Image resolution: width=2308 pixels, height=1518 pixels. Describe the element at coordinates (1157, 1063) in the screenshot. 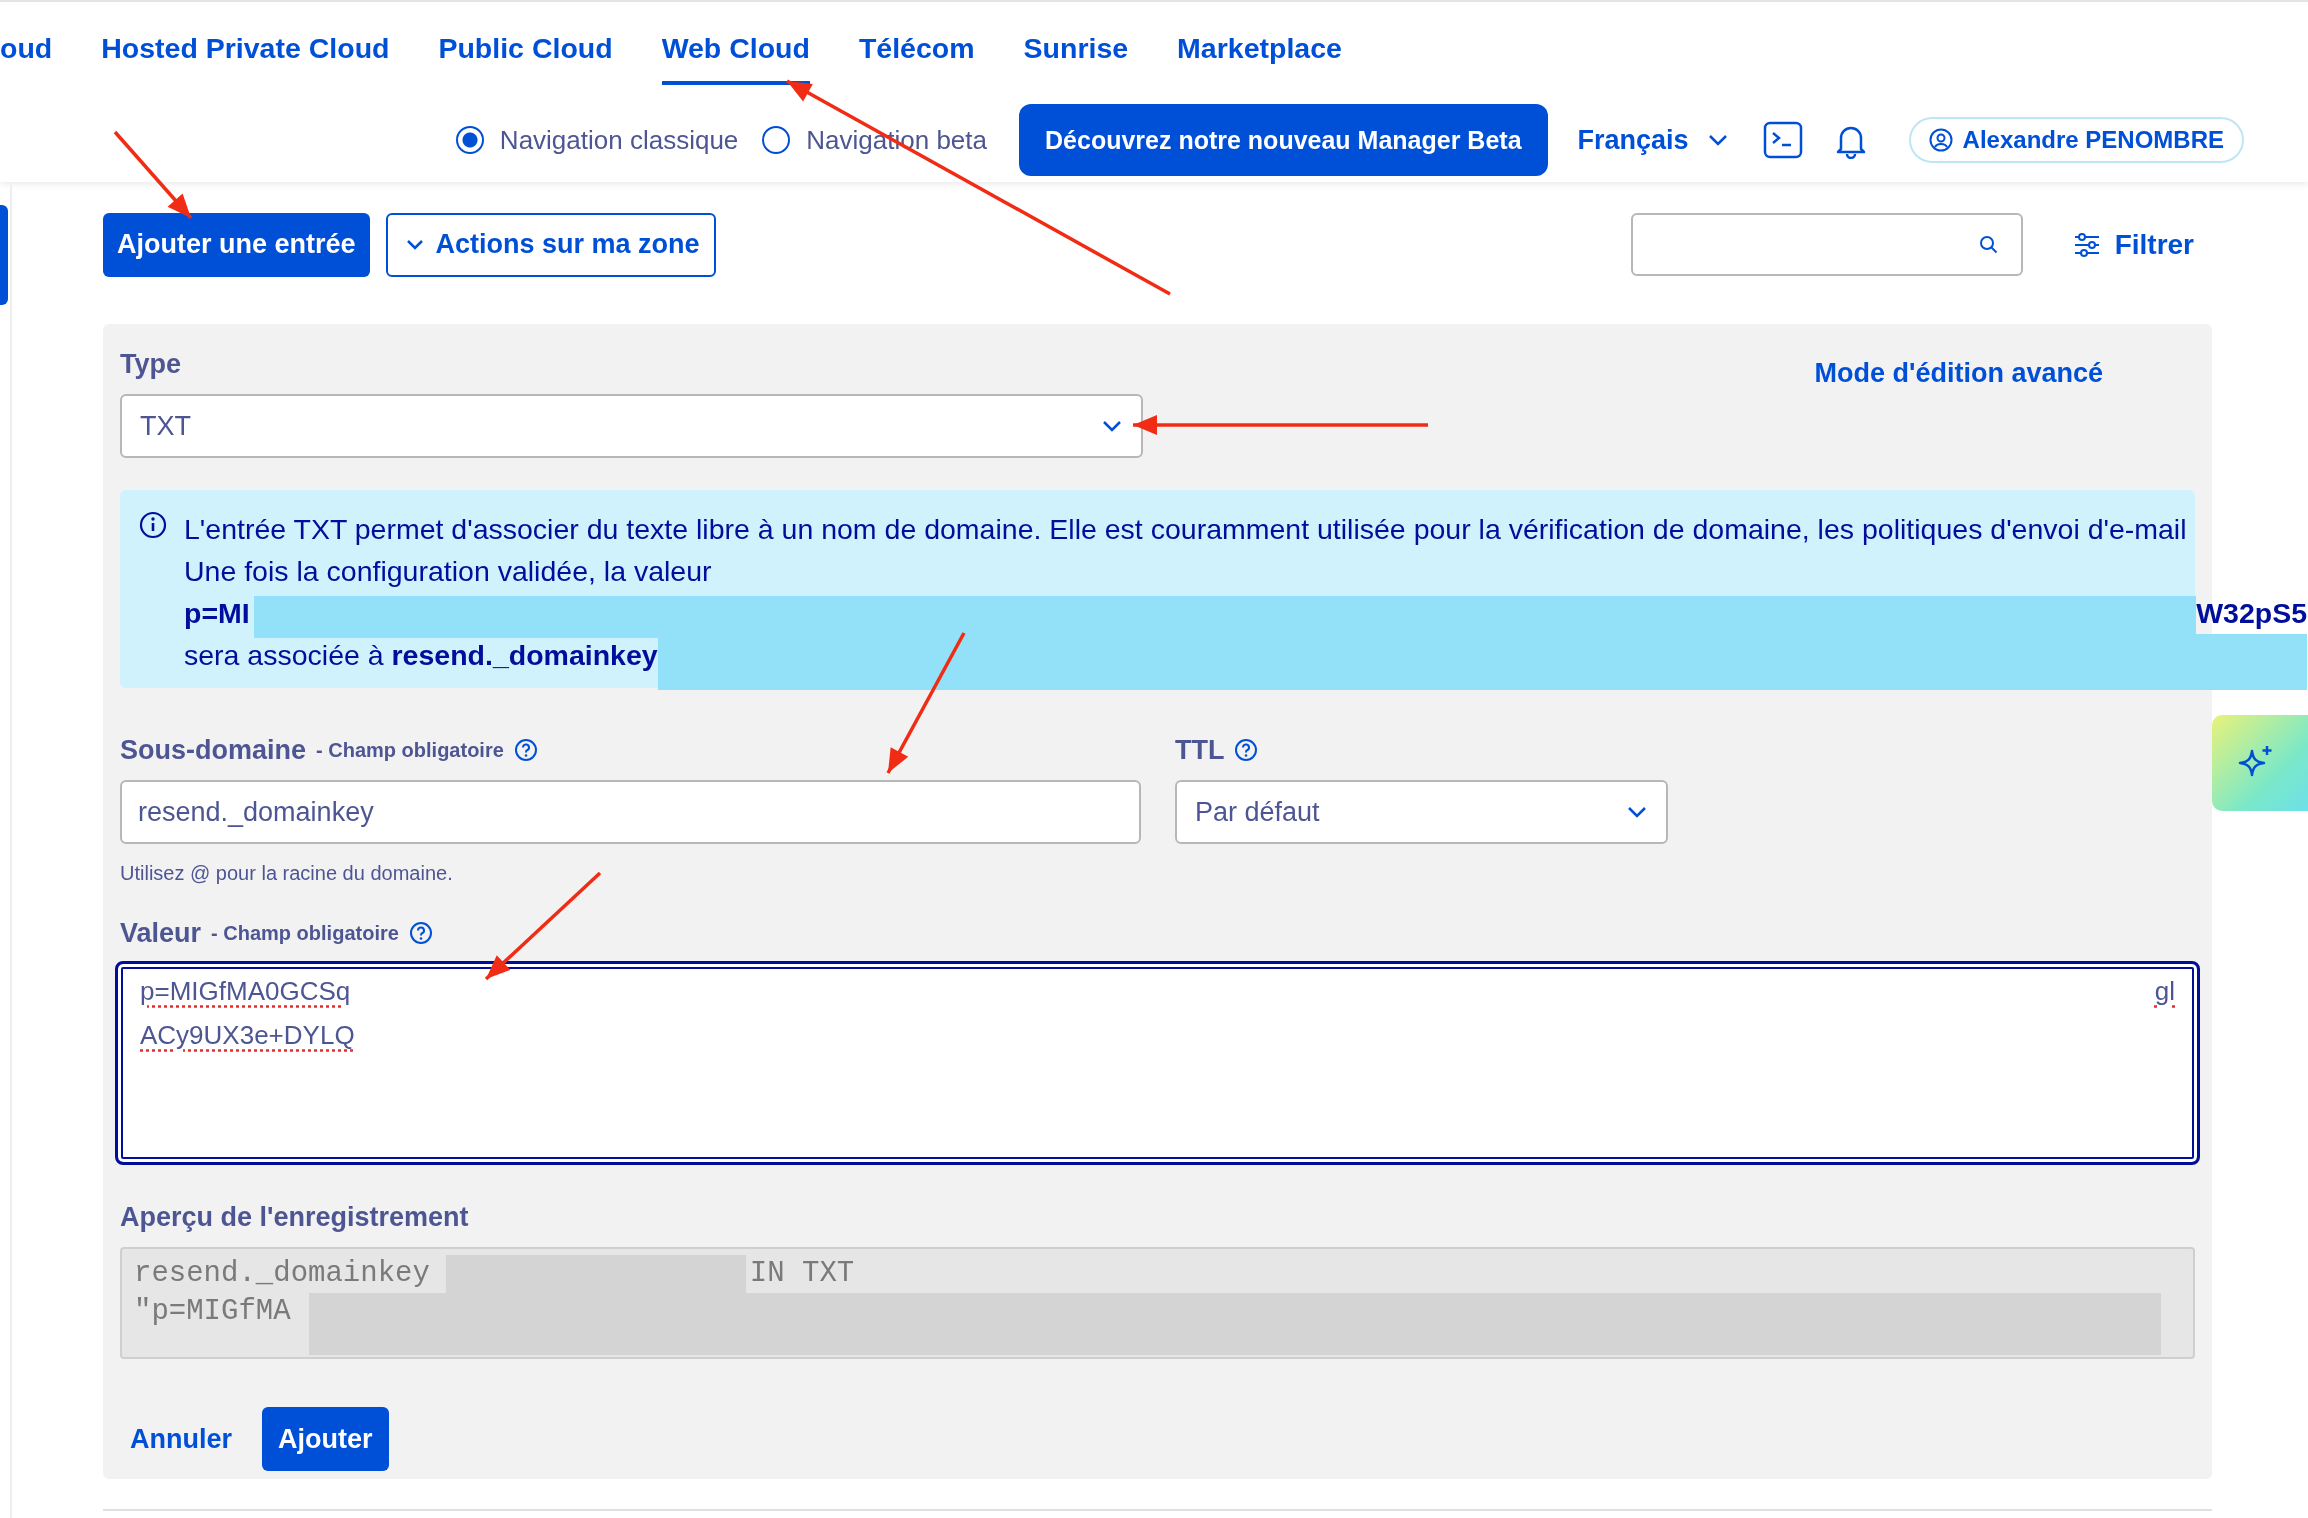

I see `value-textarea: p=MIGfMA0GCSq gl ACy9UX3e+DYLQ` at that location.